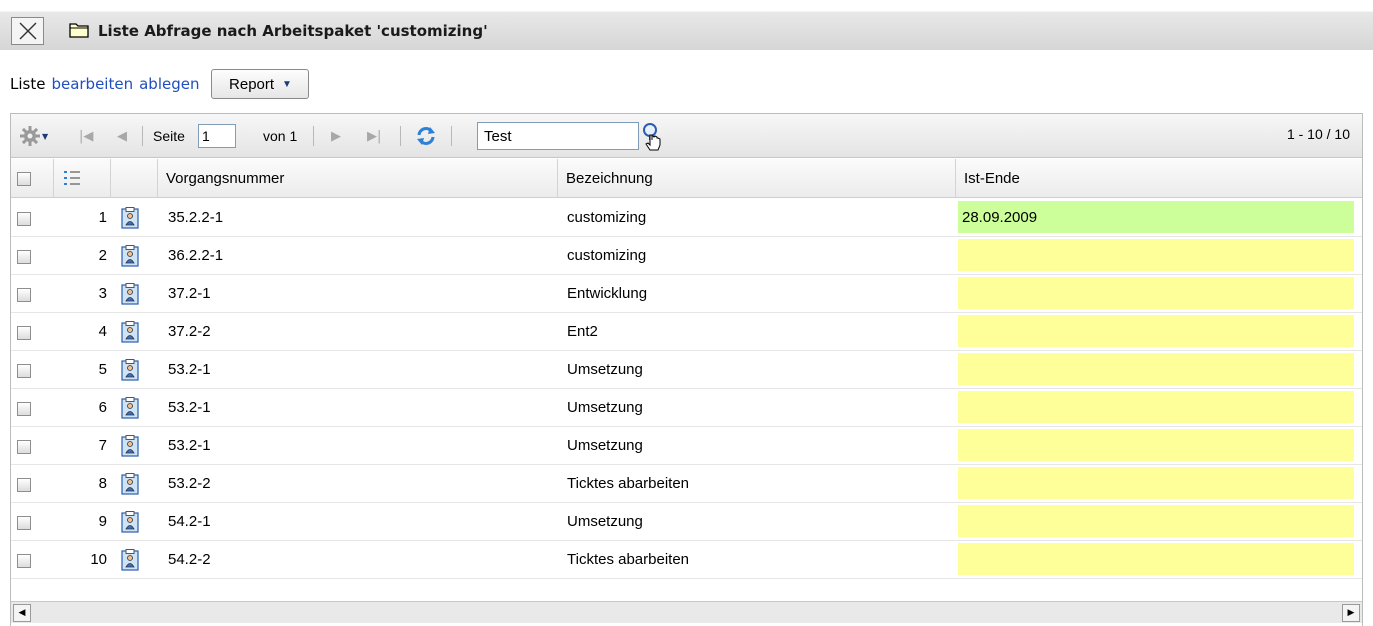 The width and height of the screenshot is (1373, 626). Describe the element at coordinates (169, 84) in the screenshot. I see `file-link: ablegen` at that location.